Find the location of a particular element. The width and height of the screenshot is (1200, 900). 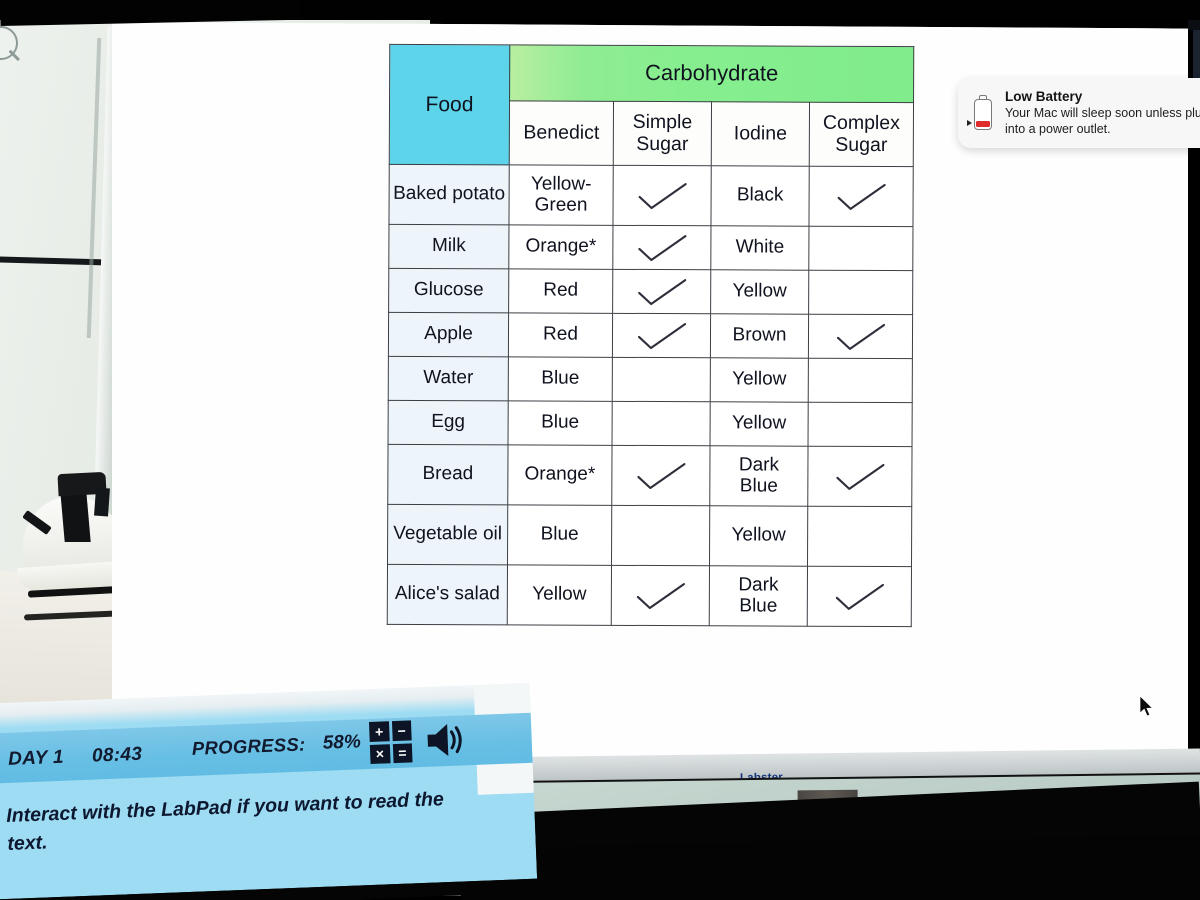

cell-food: Apple is located at coordinates (448, 334).